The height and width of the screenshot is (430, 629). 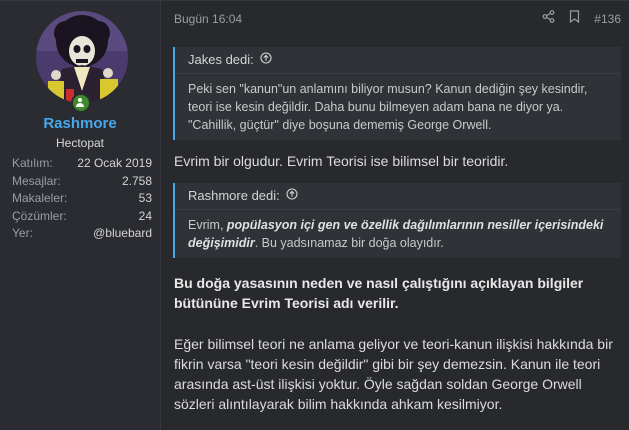 What do you see at coordinates (349, 243) in the screenshot?
I see `quote-suffix: . Bu yadsınamaz bir doğa olayıdır.` at bounding box center [349, 243].